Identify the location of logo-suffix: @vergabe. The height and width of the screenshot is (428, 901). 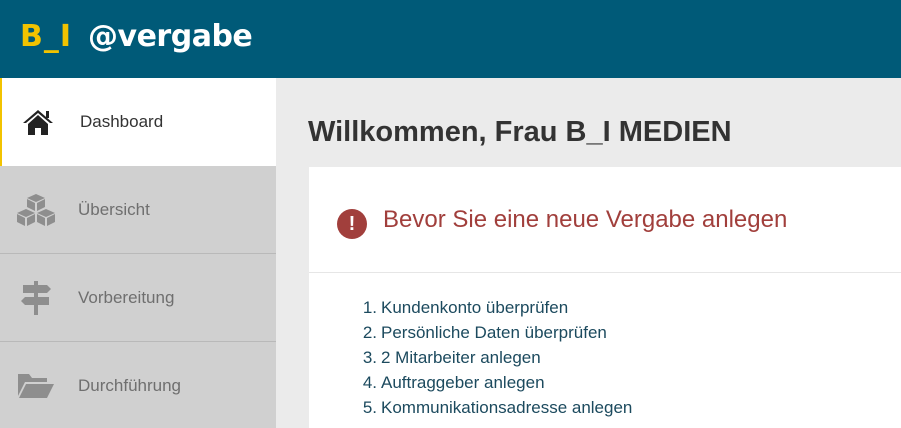
(170, 36).